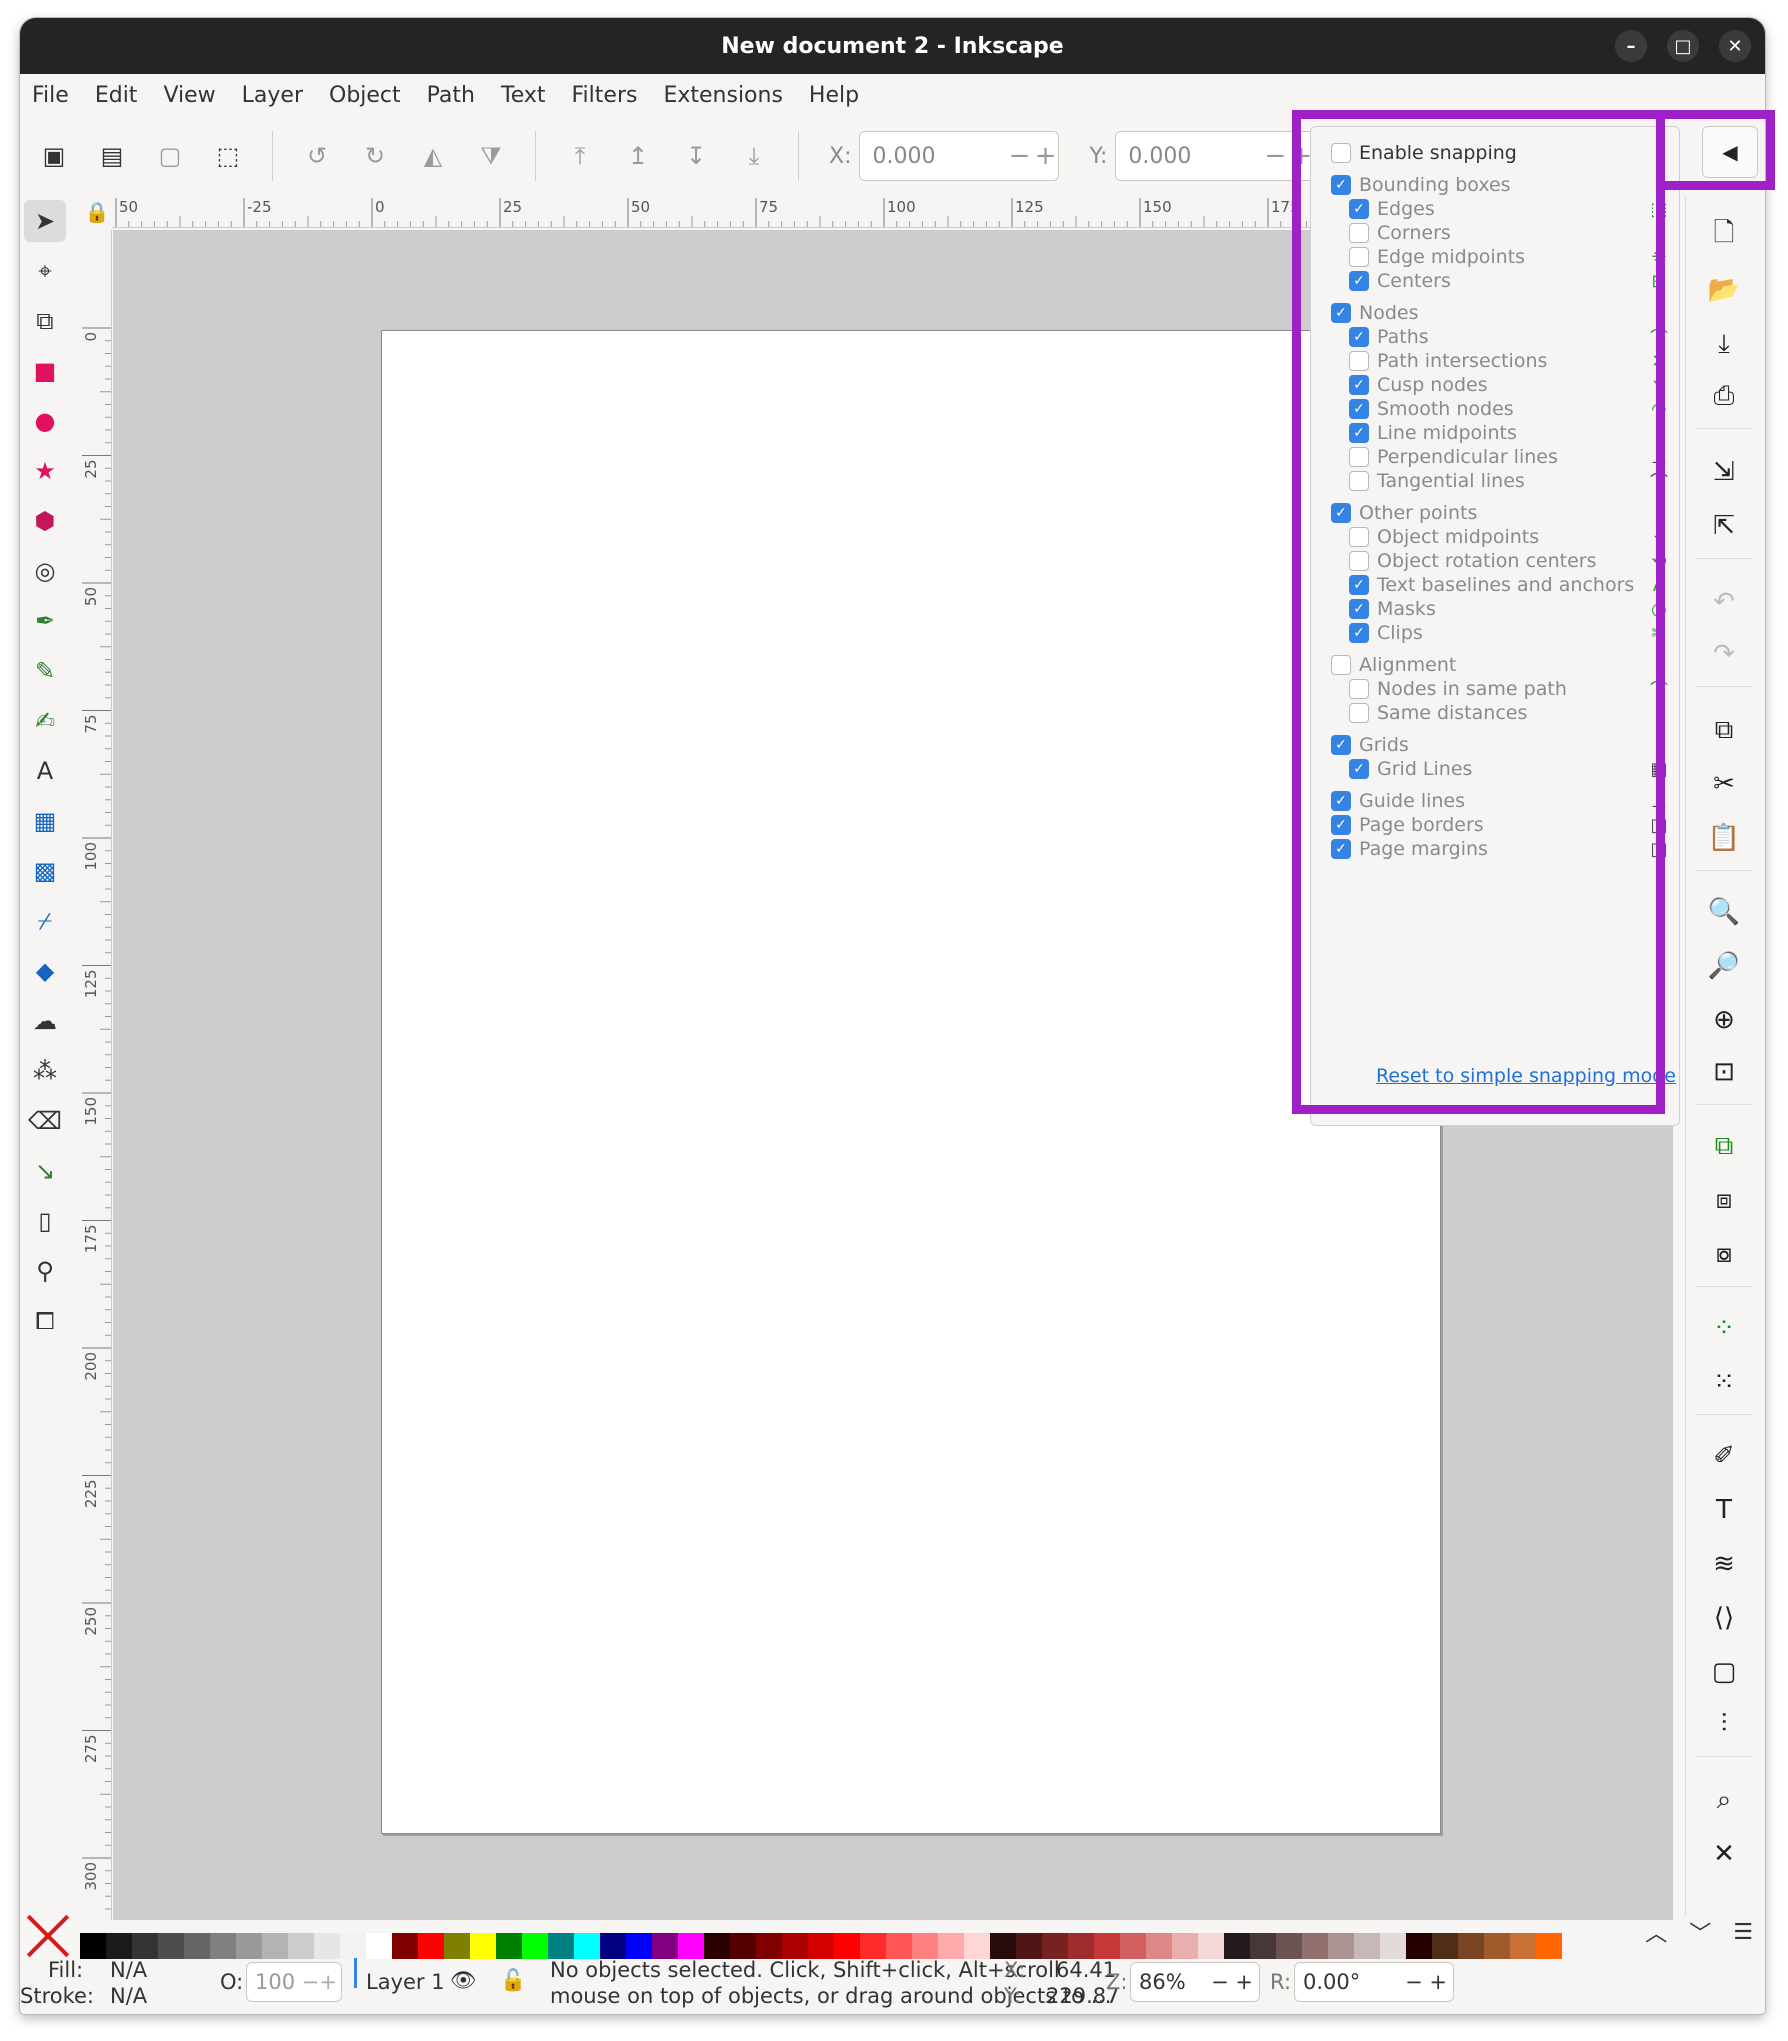 The height and width of the screenshot is (2041, 1788). I want to click on fill-stroke-icon: ✐, so click(1724, 1456).